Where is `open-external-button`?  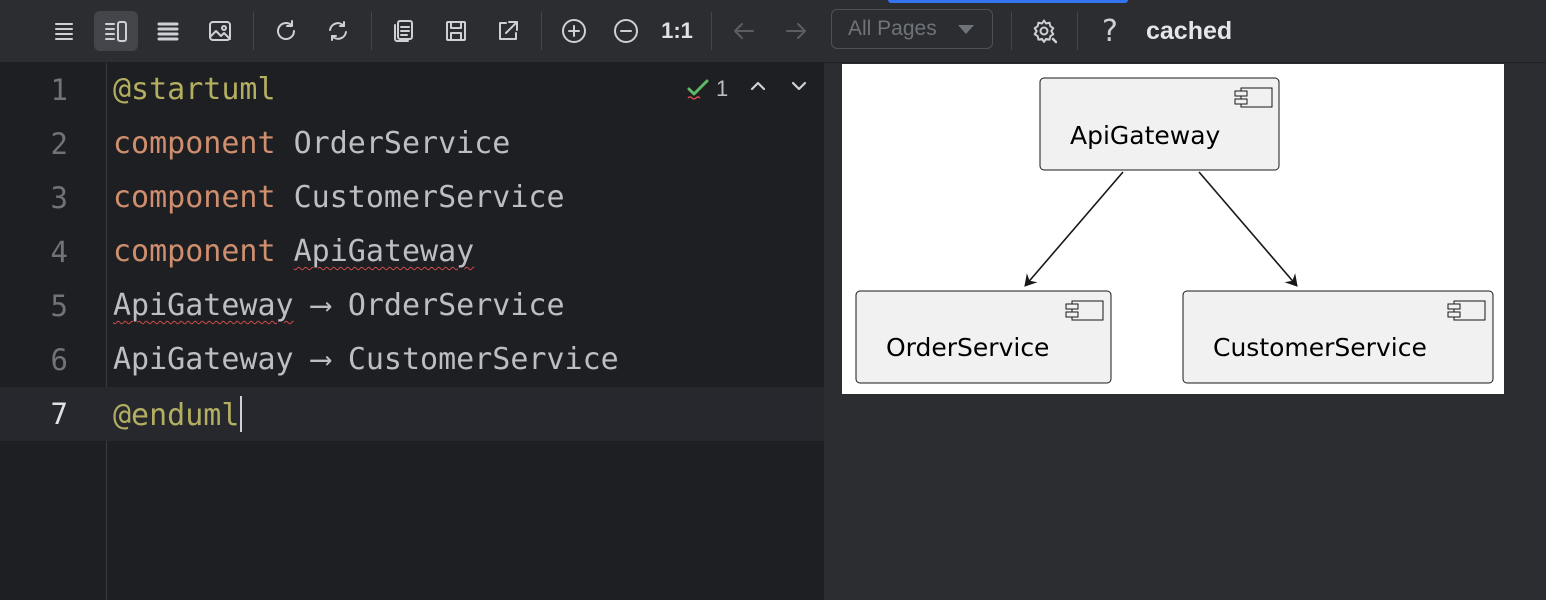 open-external-button is located at coordinates (508, 31).